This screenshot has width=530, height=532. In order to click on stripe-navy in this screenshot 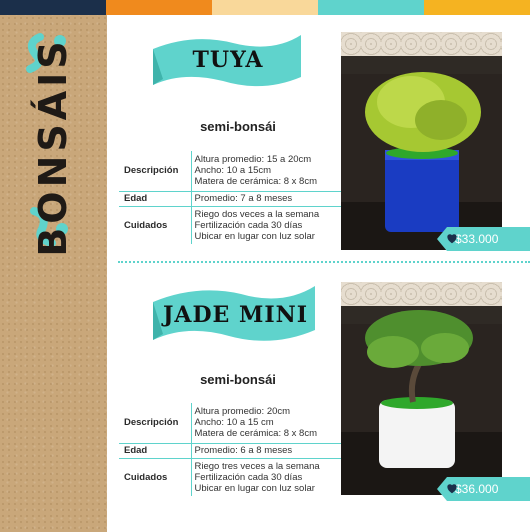, I will do `click(53, 7)`.